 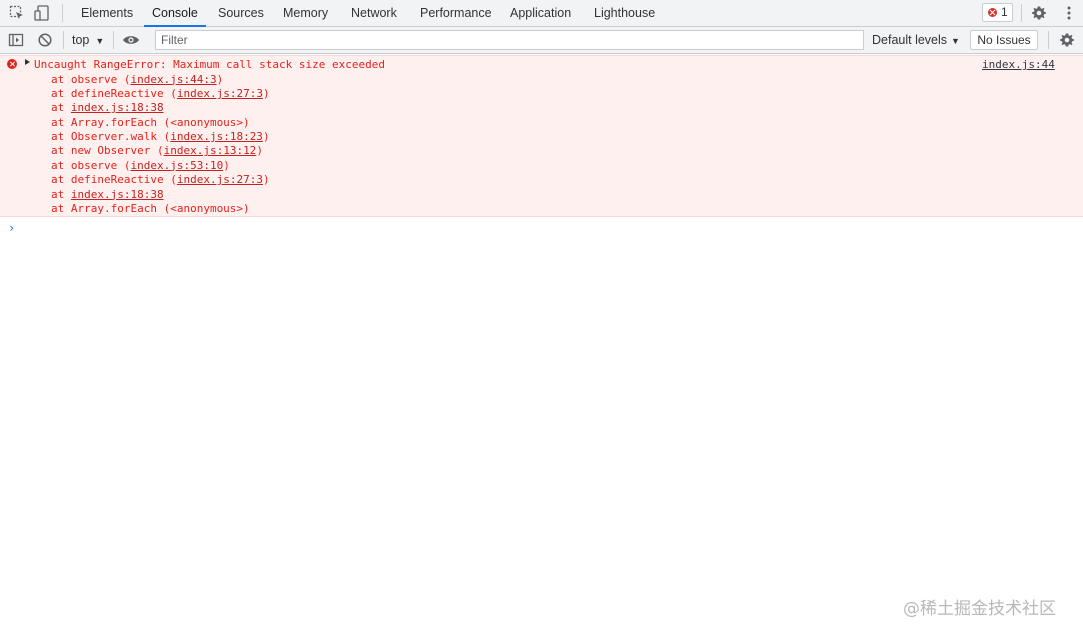 What do you see at coordinates (81, 40) in the screenshot?
I see `context-label: top` at bounding box center [81, 40].